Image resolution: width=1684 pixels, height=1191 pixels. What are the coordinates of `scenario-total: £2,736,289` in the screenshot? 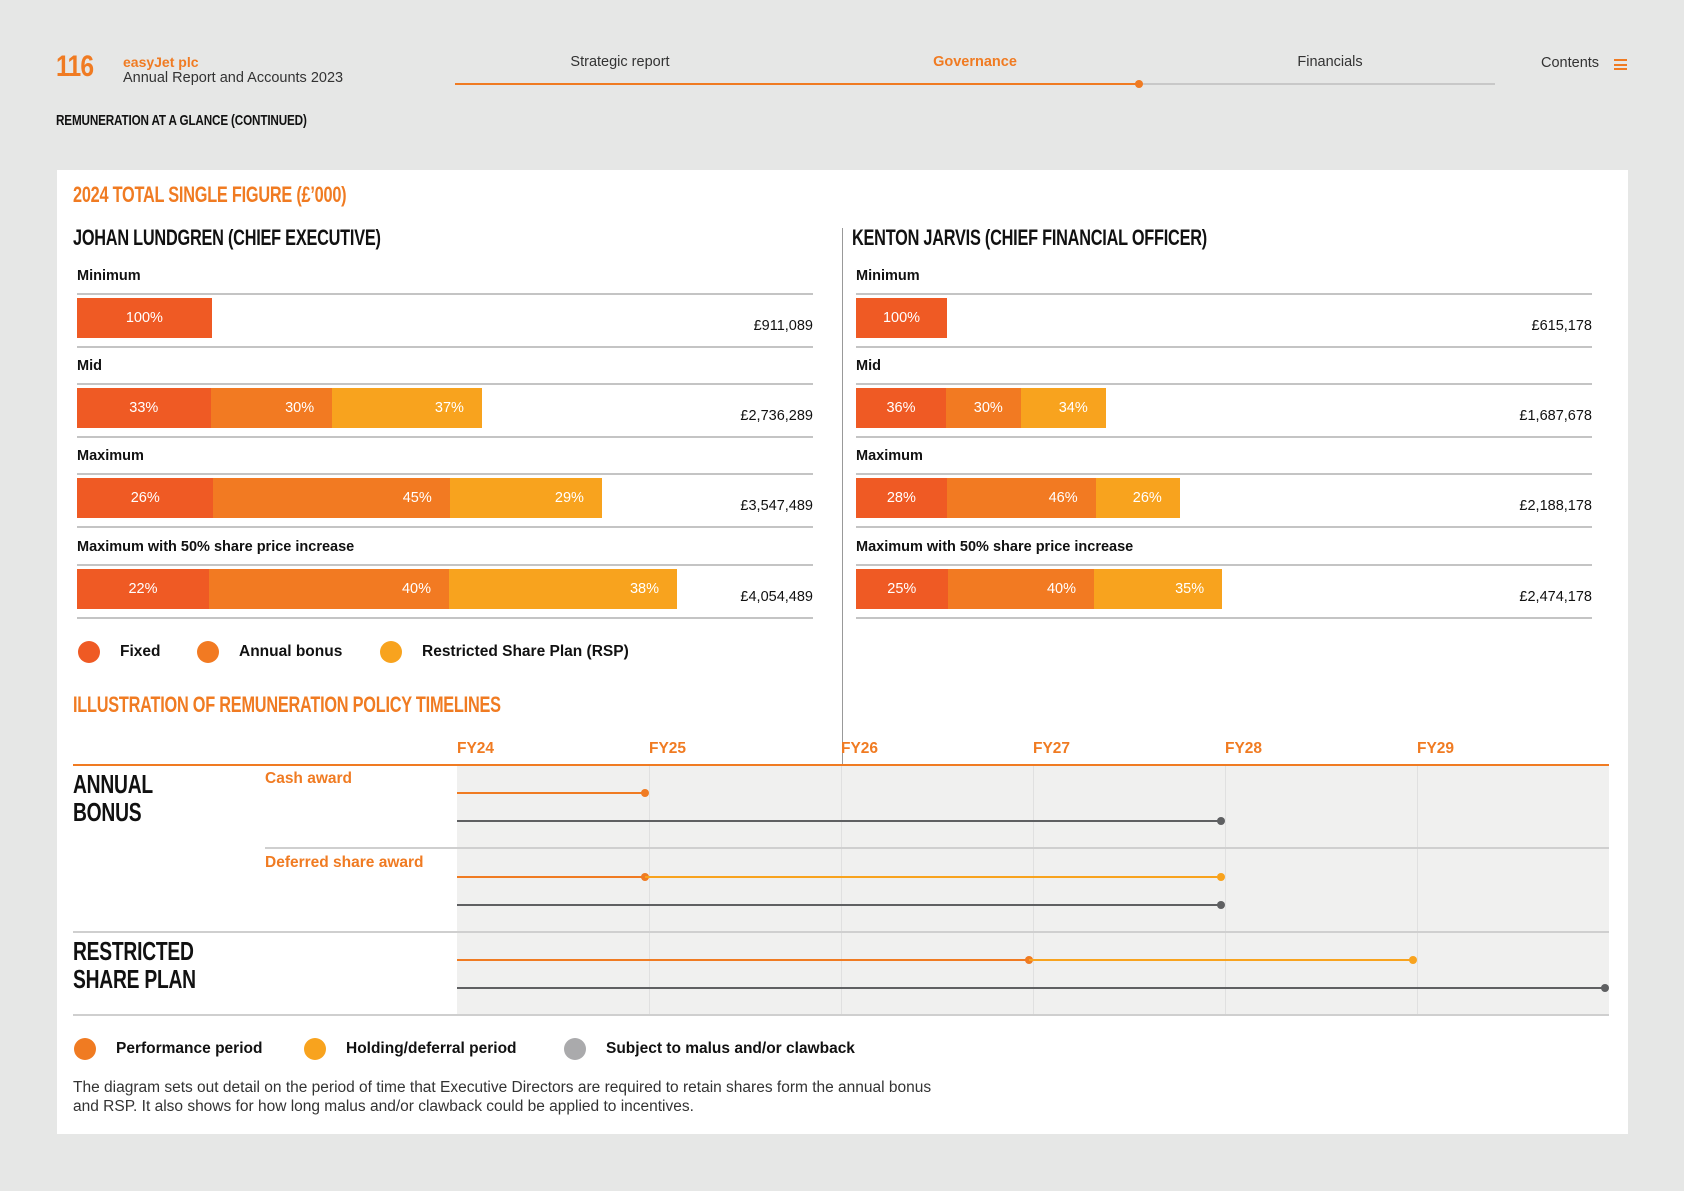 It's located at (776, 416).